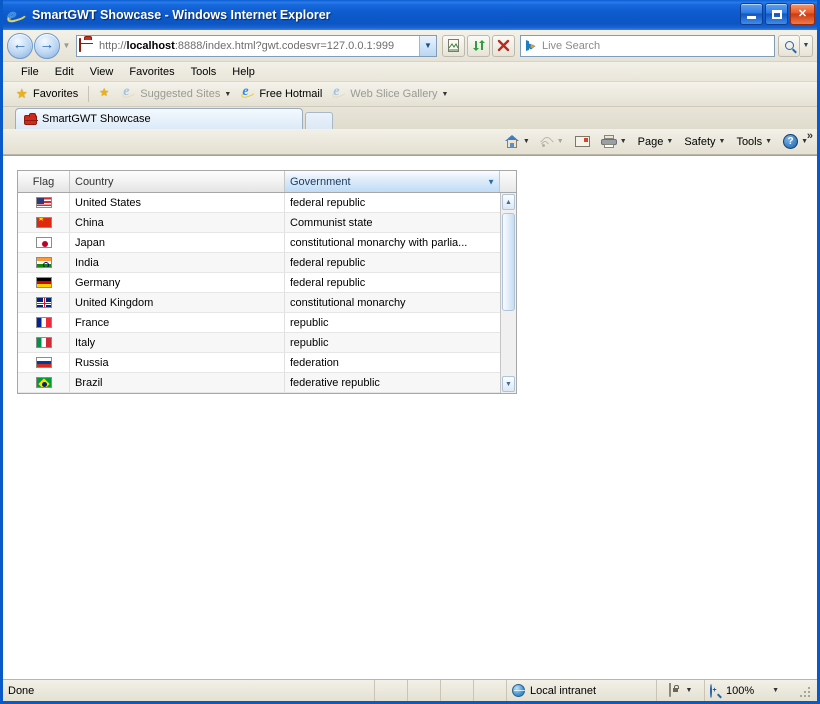 This screenshot has height=704, width=820. Describe the element at coordinates (531, 46) in the screenshot. I see `bing-icon` at that location.